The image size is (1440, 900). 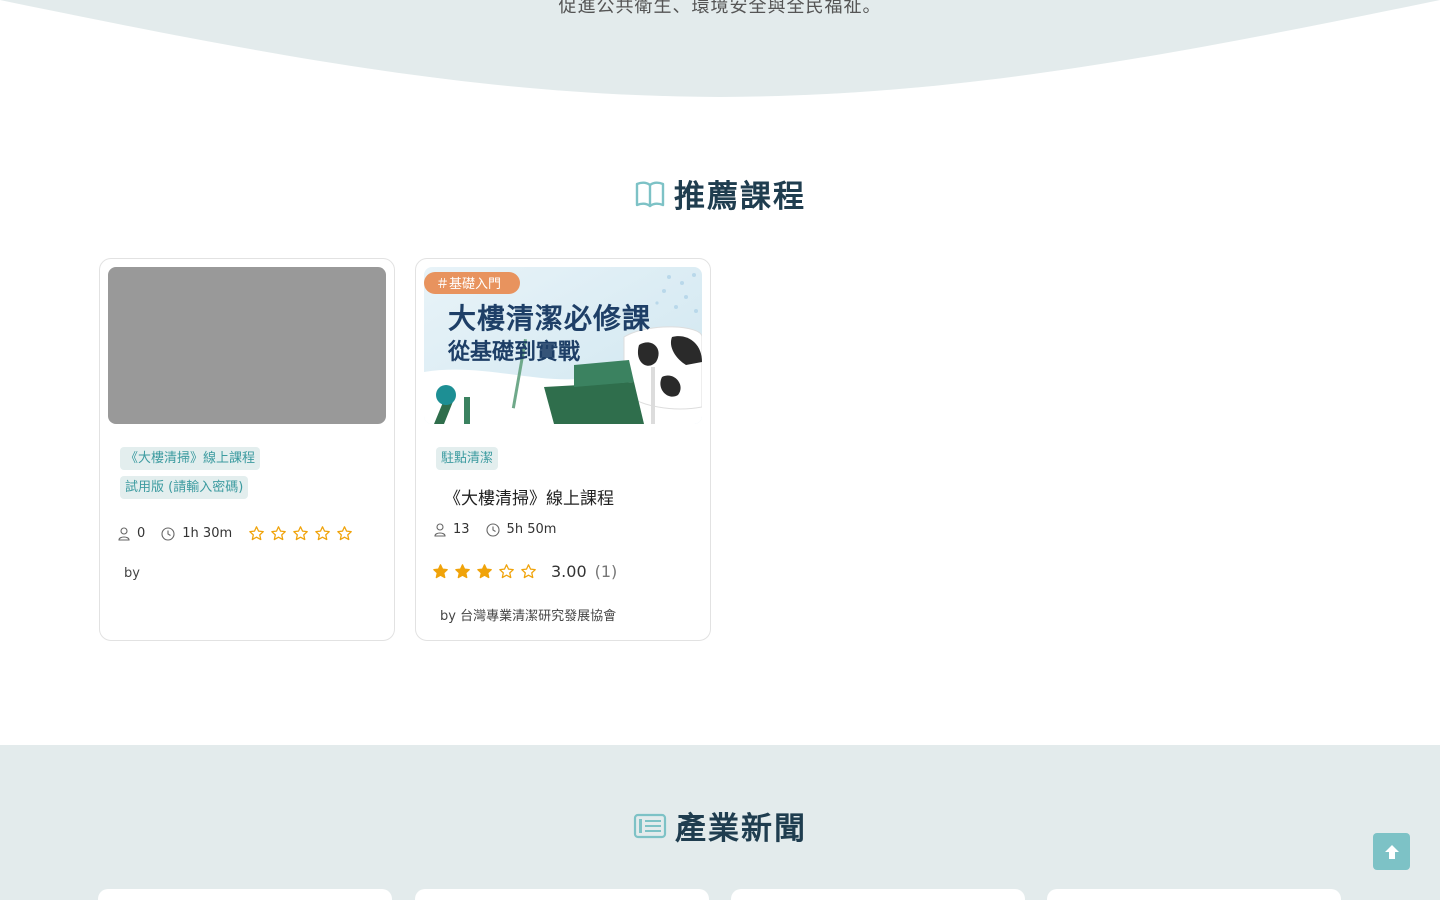 I want to click on section-heading: 產業新聞, so click(x=741, y=829).